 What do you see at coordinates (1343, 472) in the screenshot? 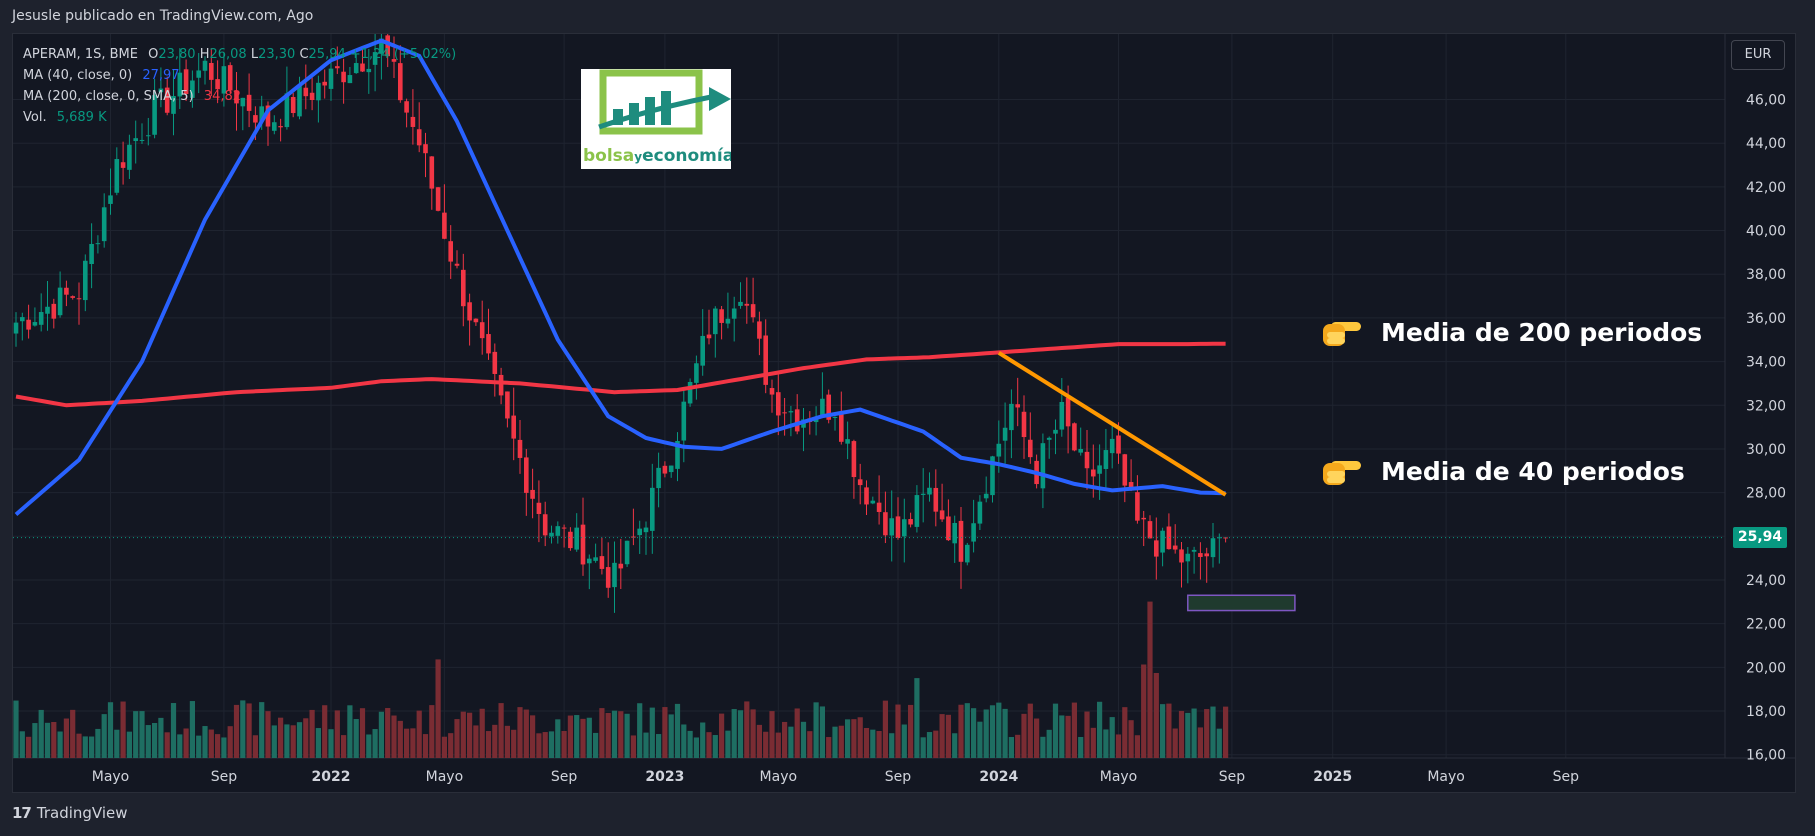
I see `pointing-hand-icon` at bounding box center [1343, 472].